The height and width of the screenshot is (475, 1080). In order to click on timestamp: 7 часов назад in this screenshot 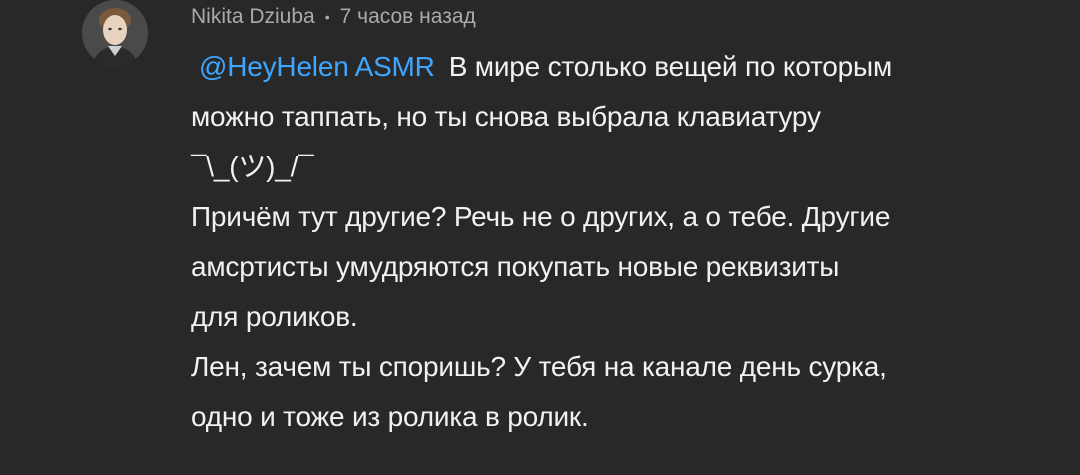, I will do `click(408, 17)`.